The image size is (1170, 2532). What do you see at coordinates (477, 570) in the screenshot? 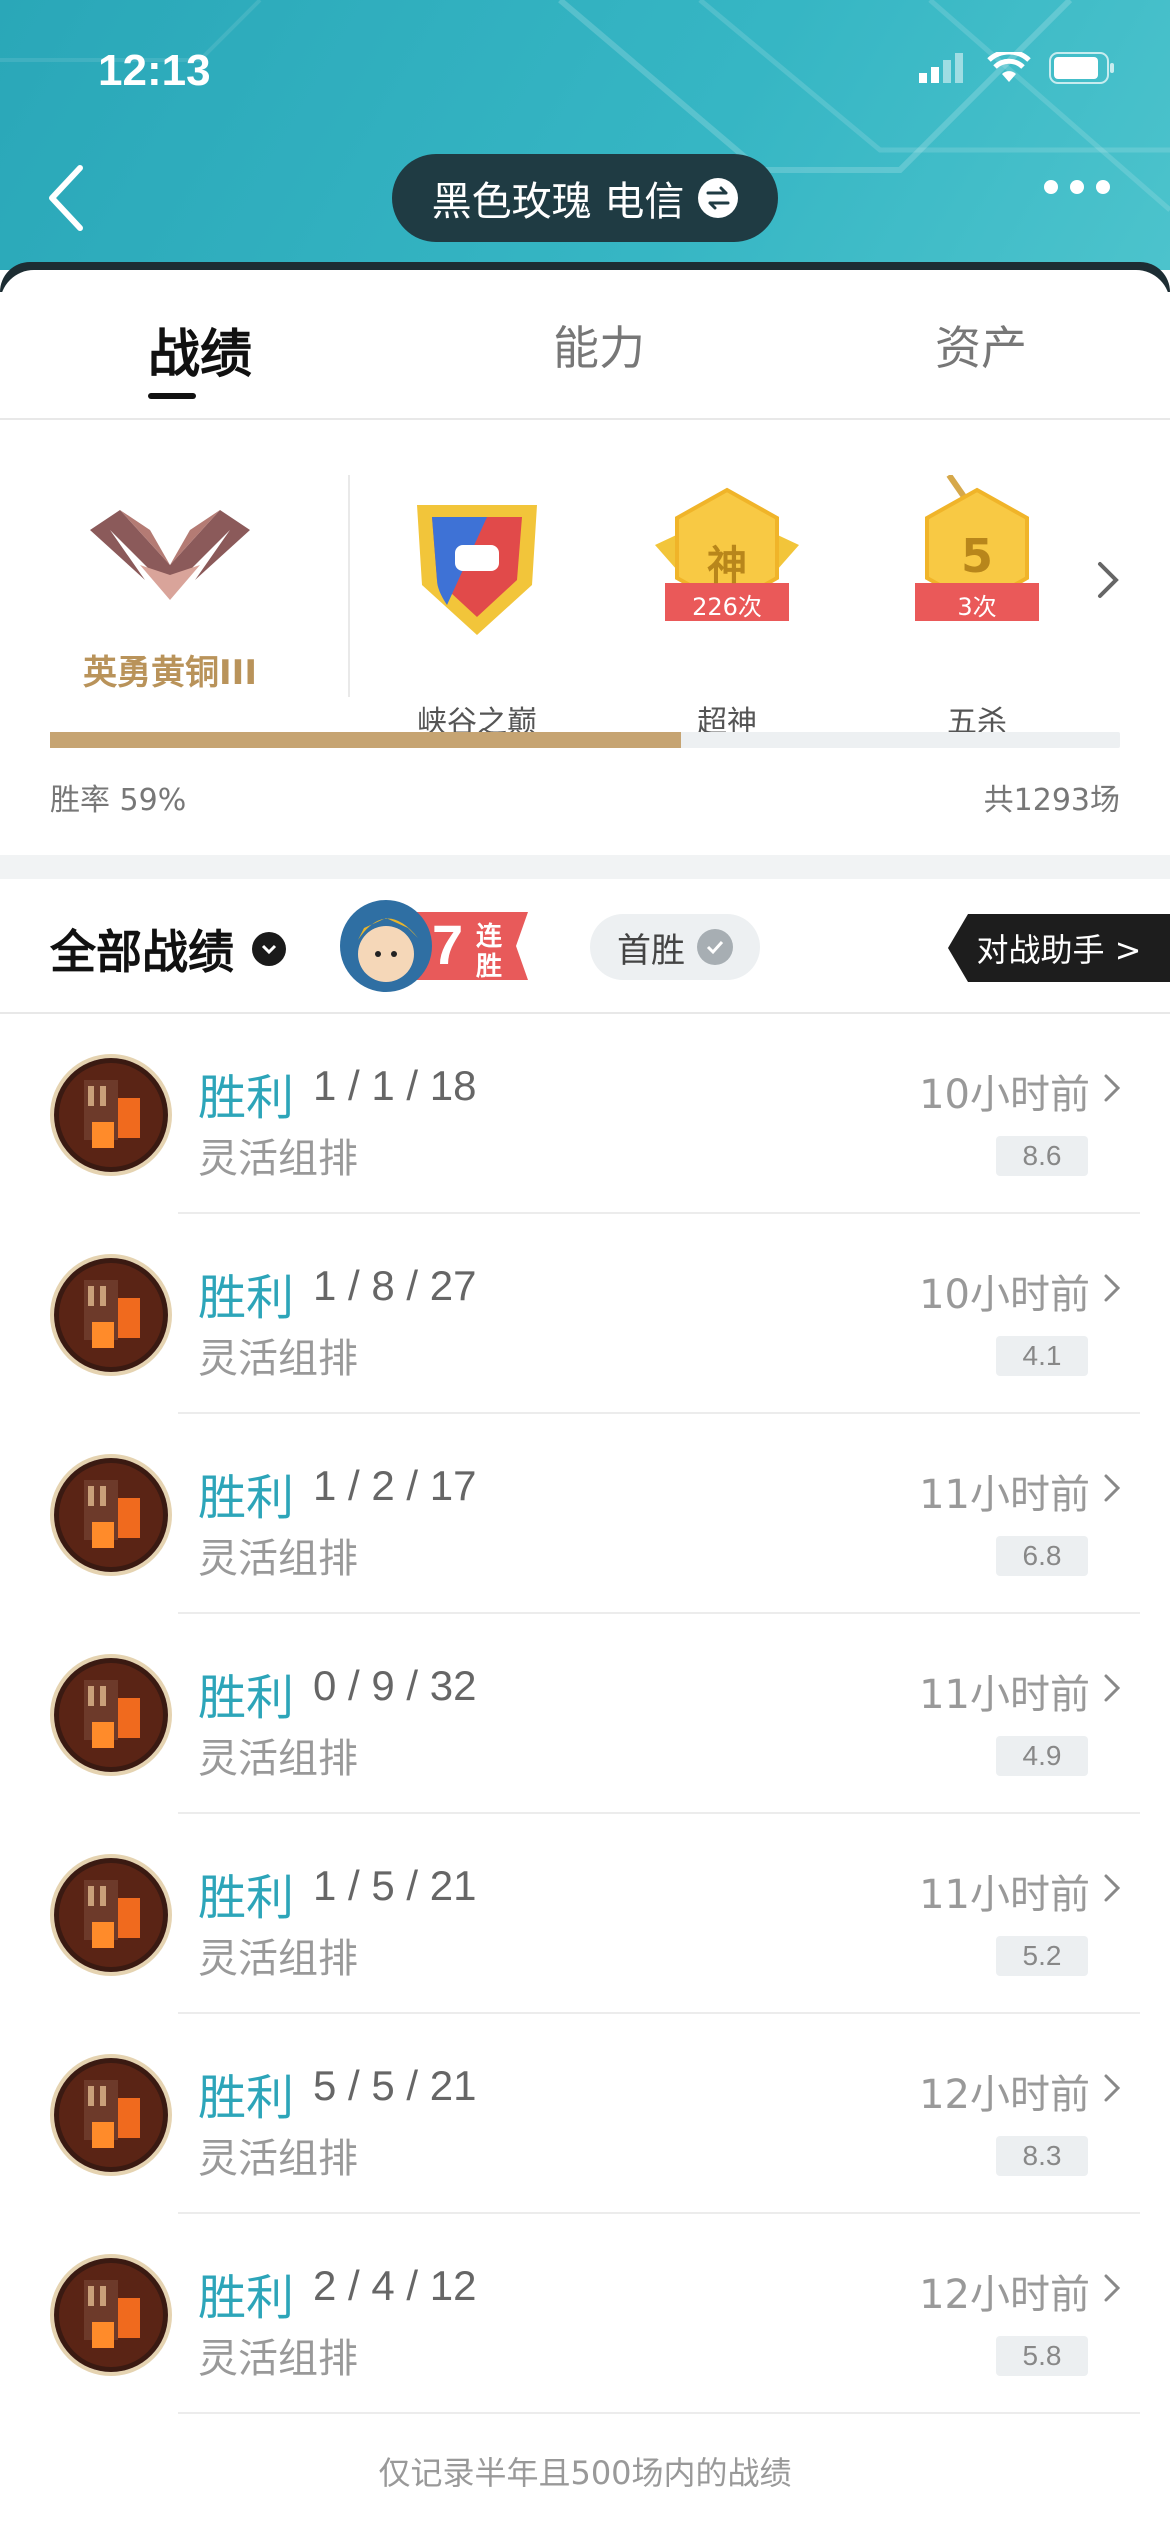
I see `canyon-peak-icon` at bounding box center [477, 570].